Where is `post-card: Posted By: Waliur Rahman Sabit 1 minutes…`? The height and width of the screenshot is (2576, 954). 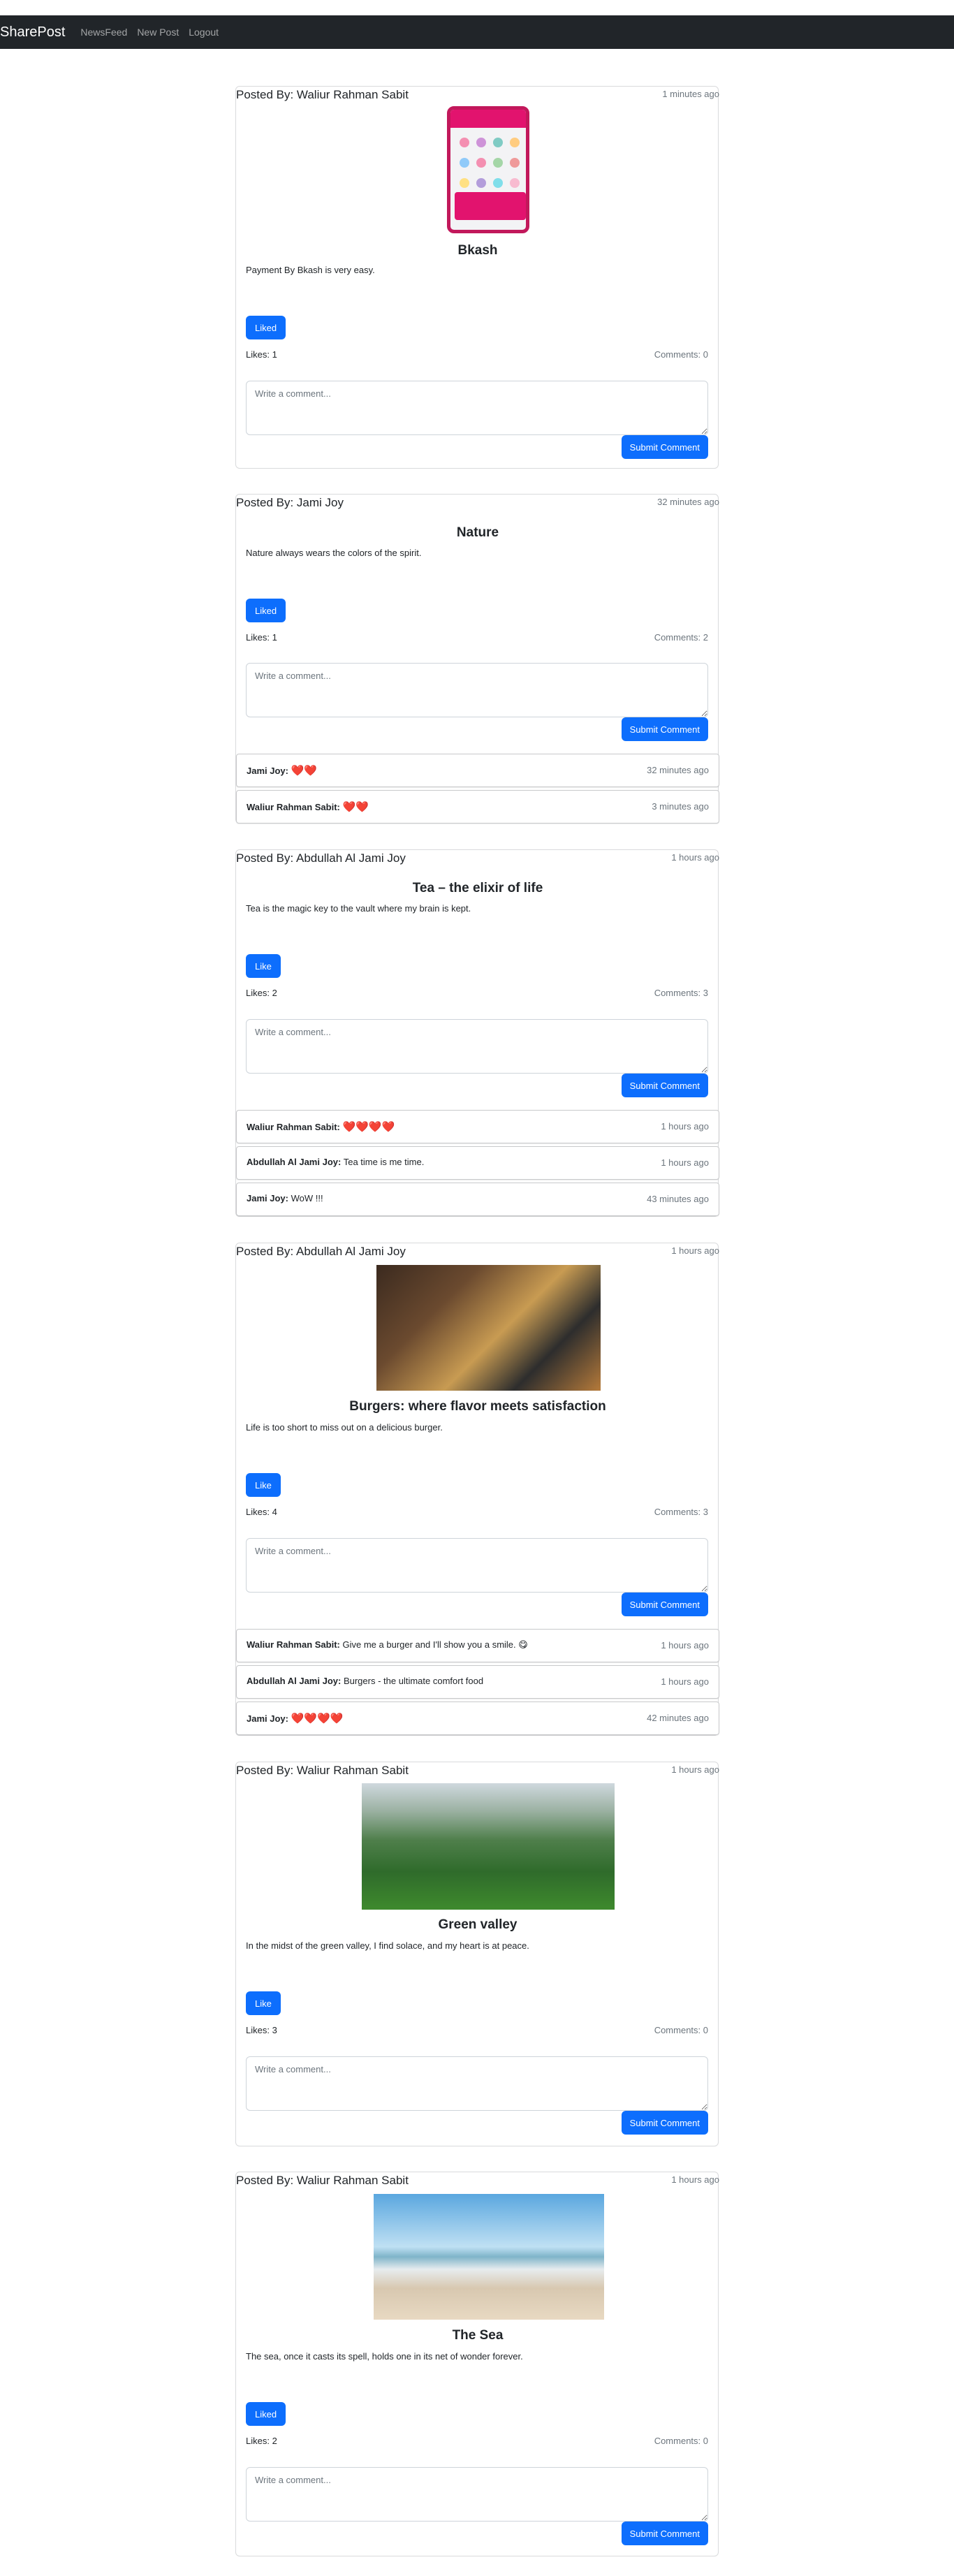
post-card: Posted By: Waliur Rahman Sabit 1 minutes… is located at coordinates (477, 277).